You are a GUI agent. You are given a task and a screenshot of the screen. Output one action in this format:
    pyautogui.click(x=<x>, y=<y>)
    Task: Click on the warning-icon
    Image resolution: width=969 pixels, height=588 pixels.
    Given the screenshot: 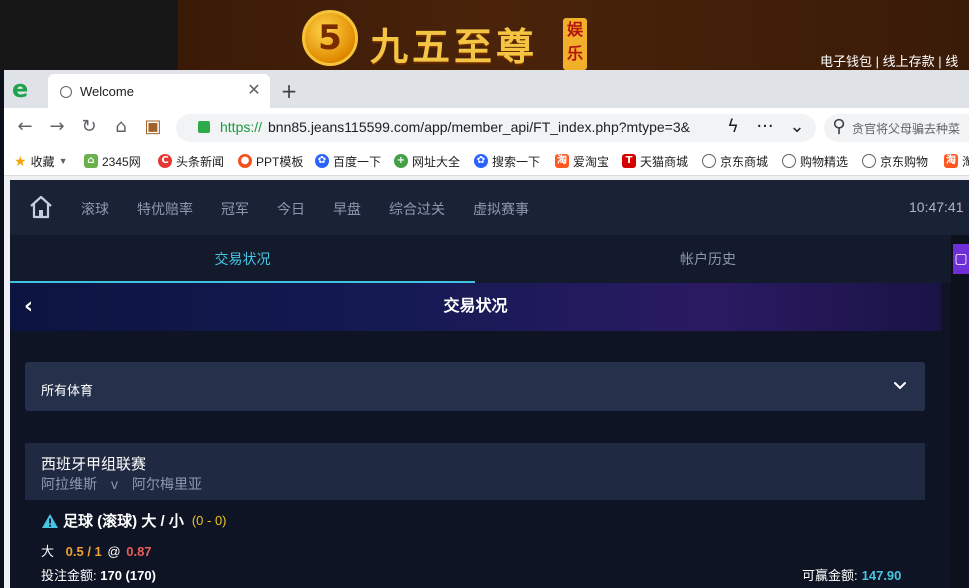 What is the action you would take?
    pyautogui.click(x=50, y=521)
    